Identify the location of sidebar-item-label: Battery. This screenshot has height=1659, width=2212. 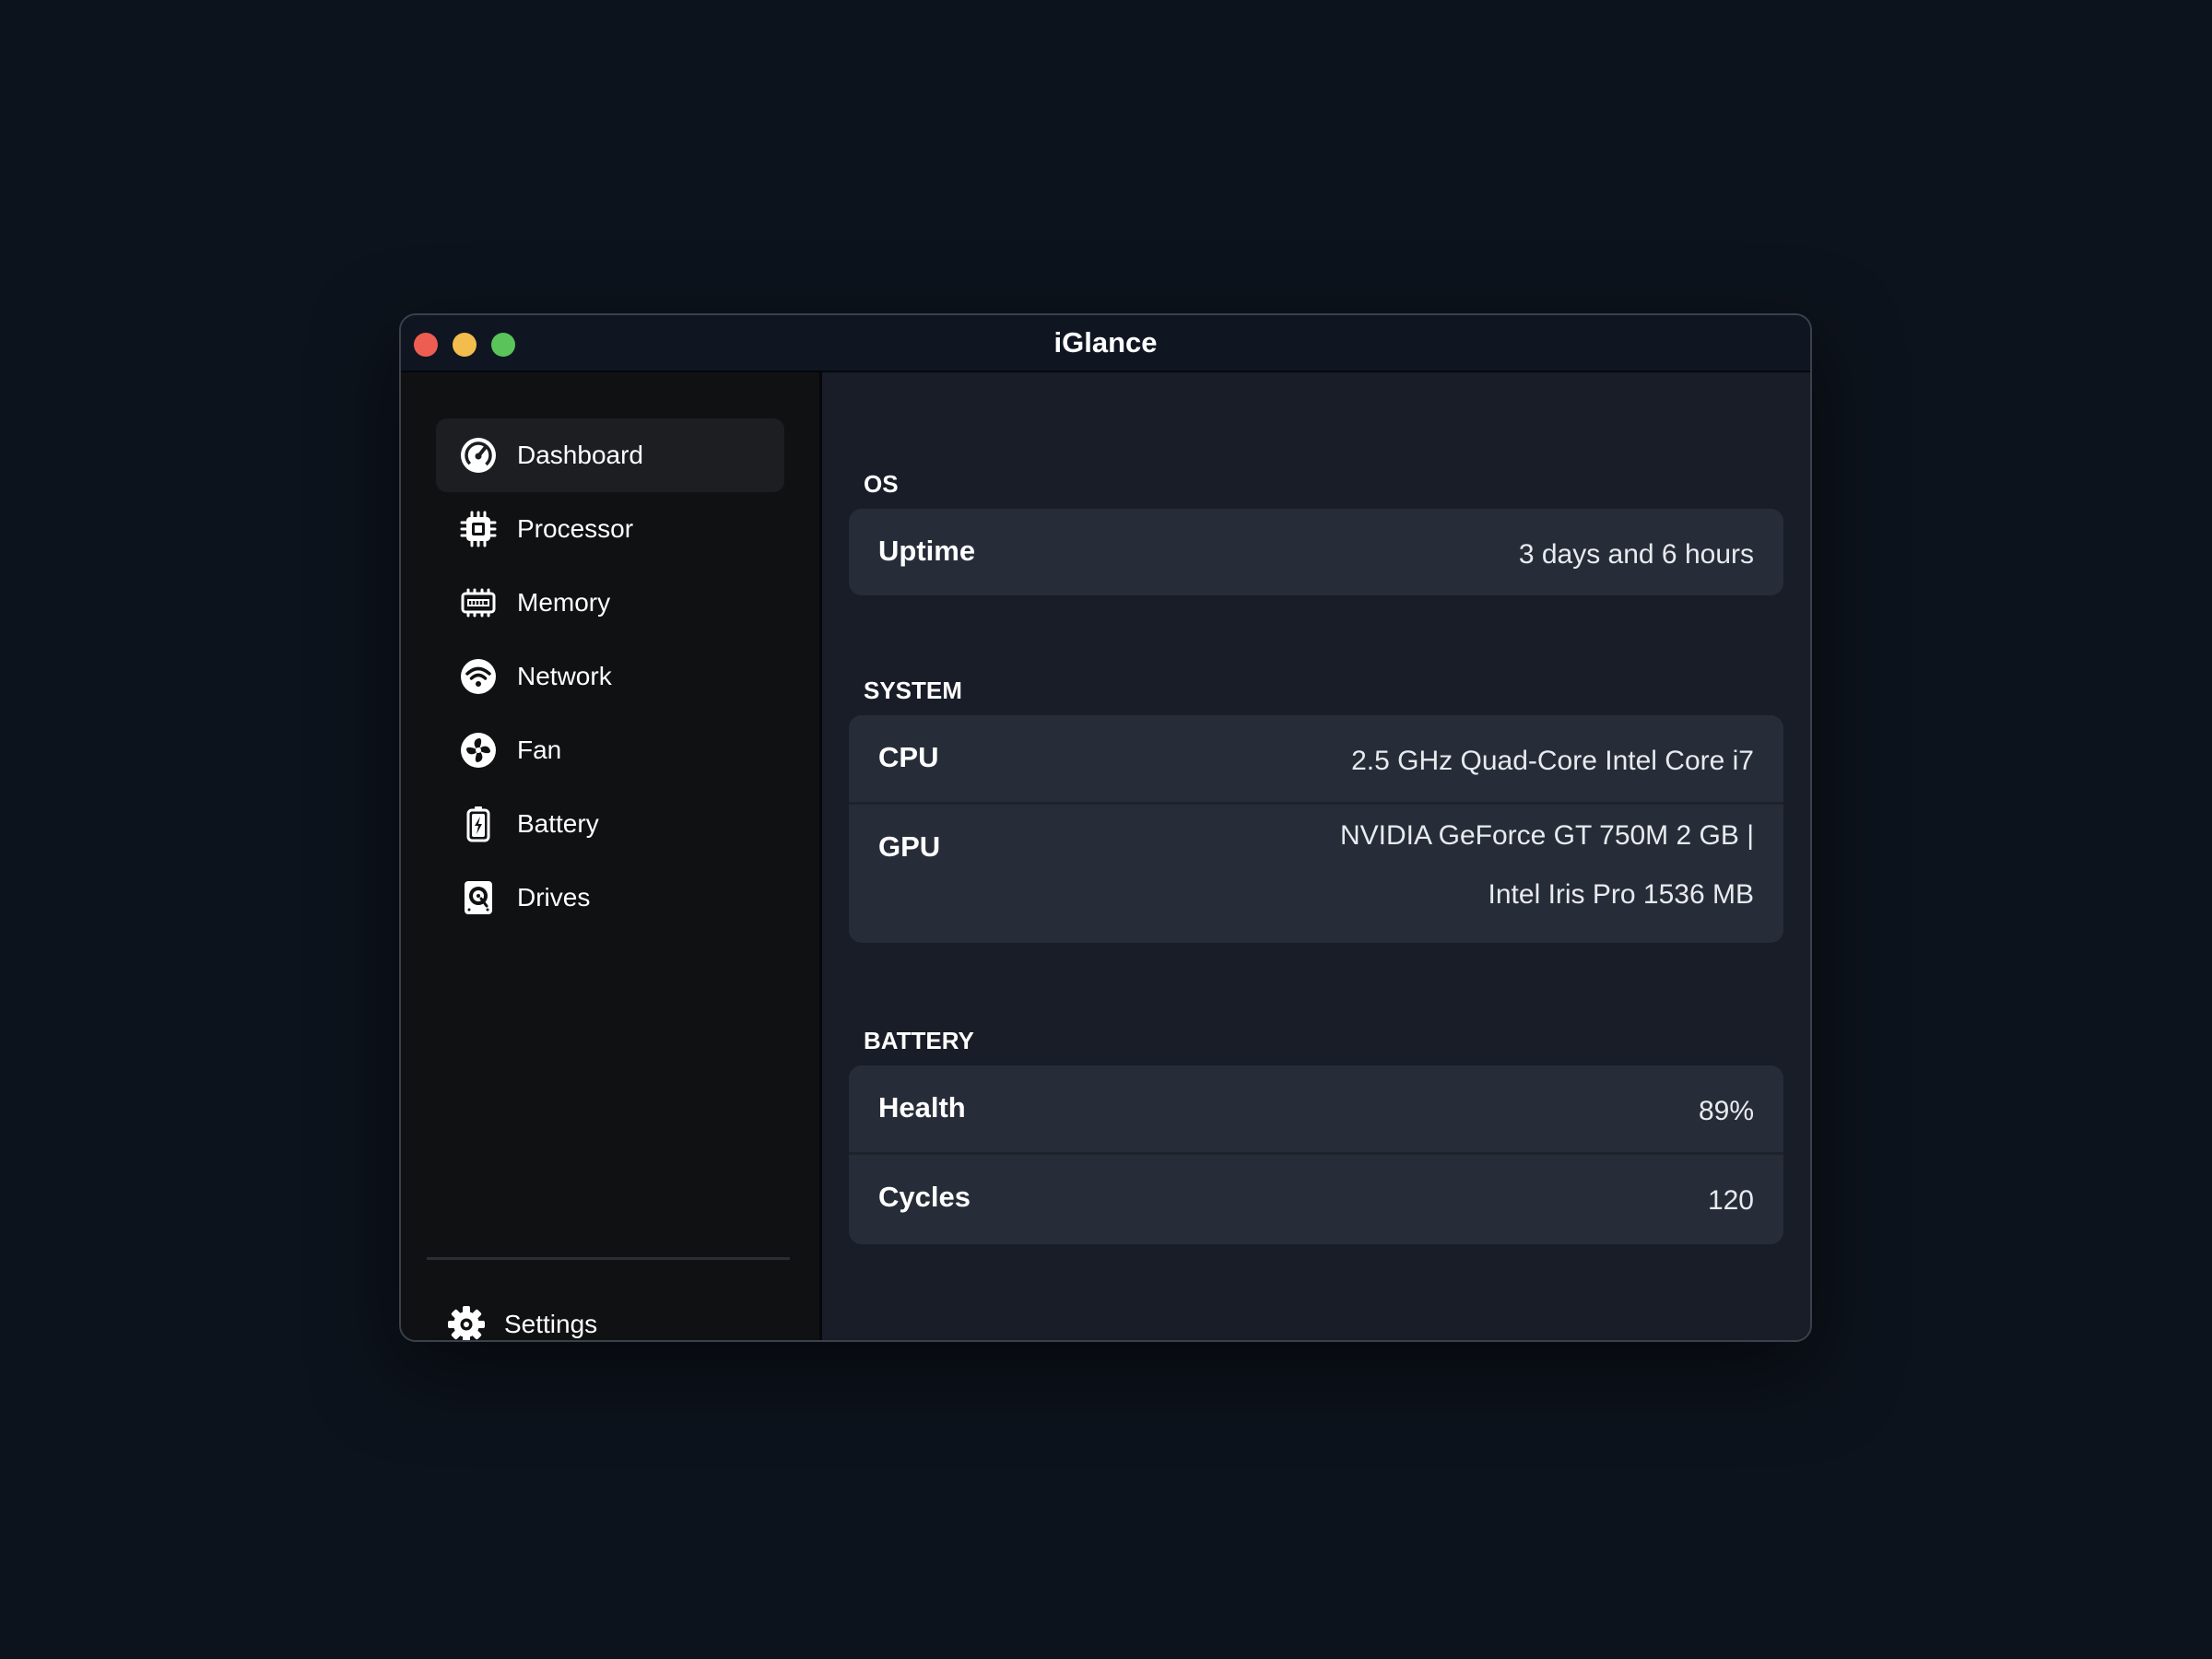
(558, 823).